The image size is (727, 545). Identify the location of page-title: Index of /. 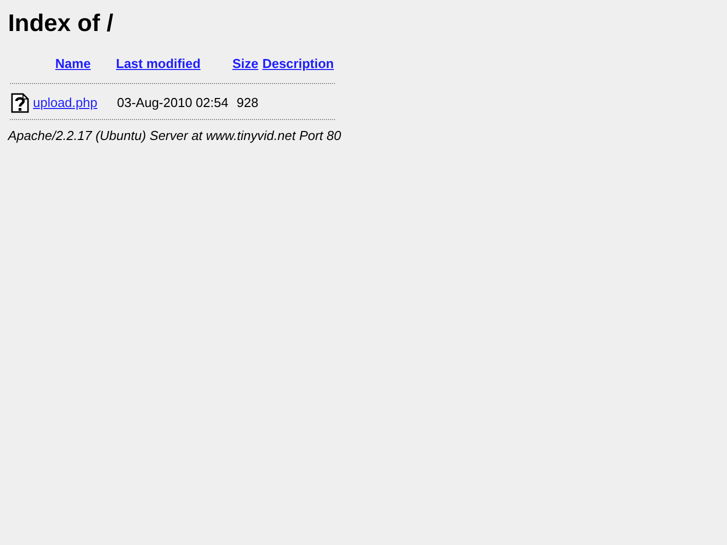
(61, 24).